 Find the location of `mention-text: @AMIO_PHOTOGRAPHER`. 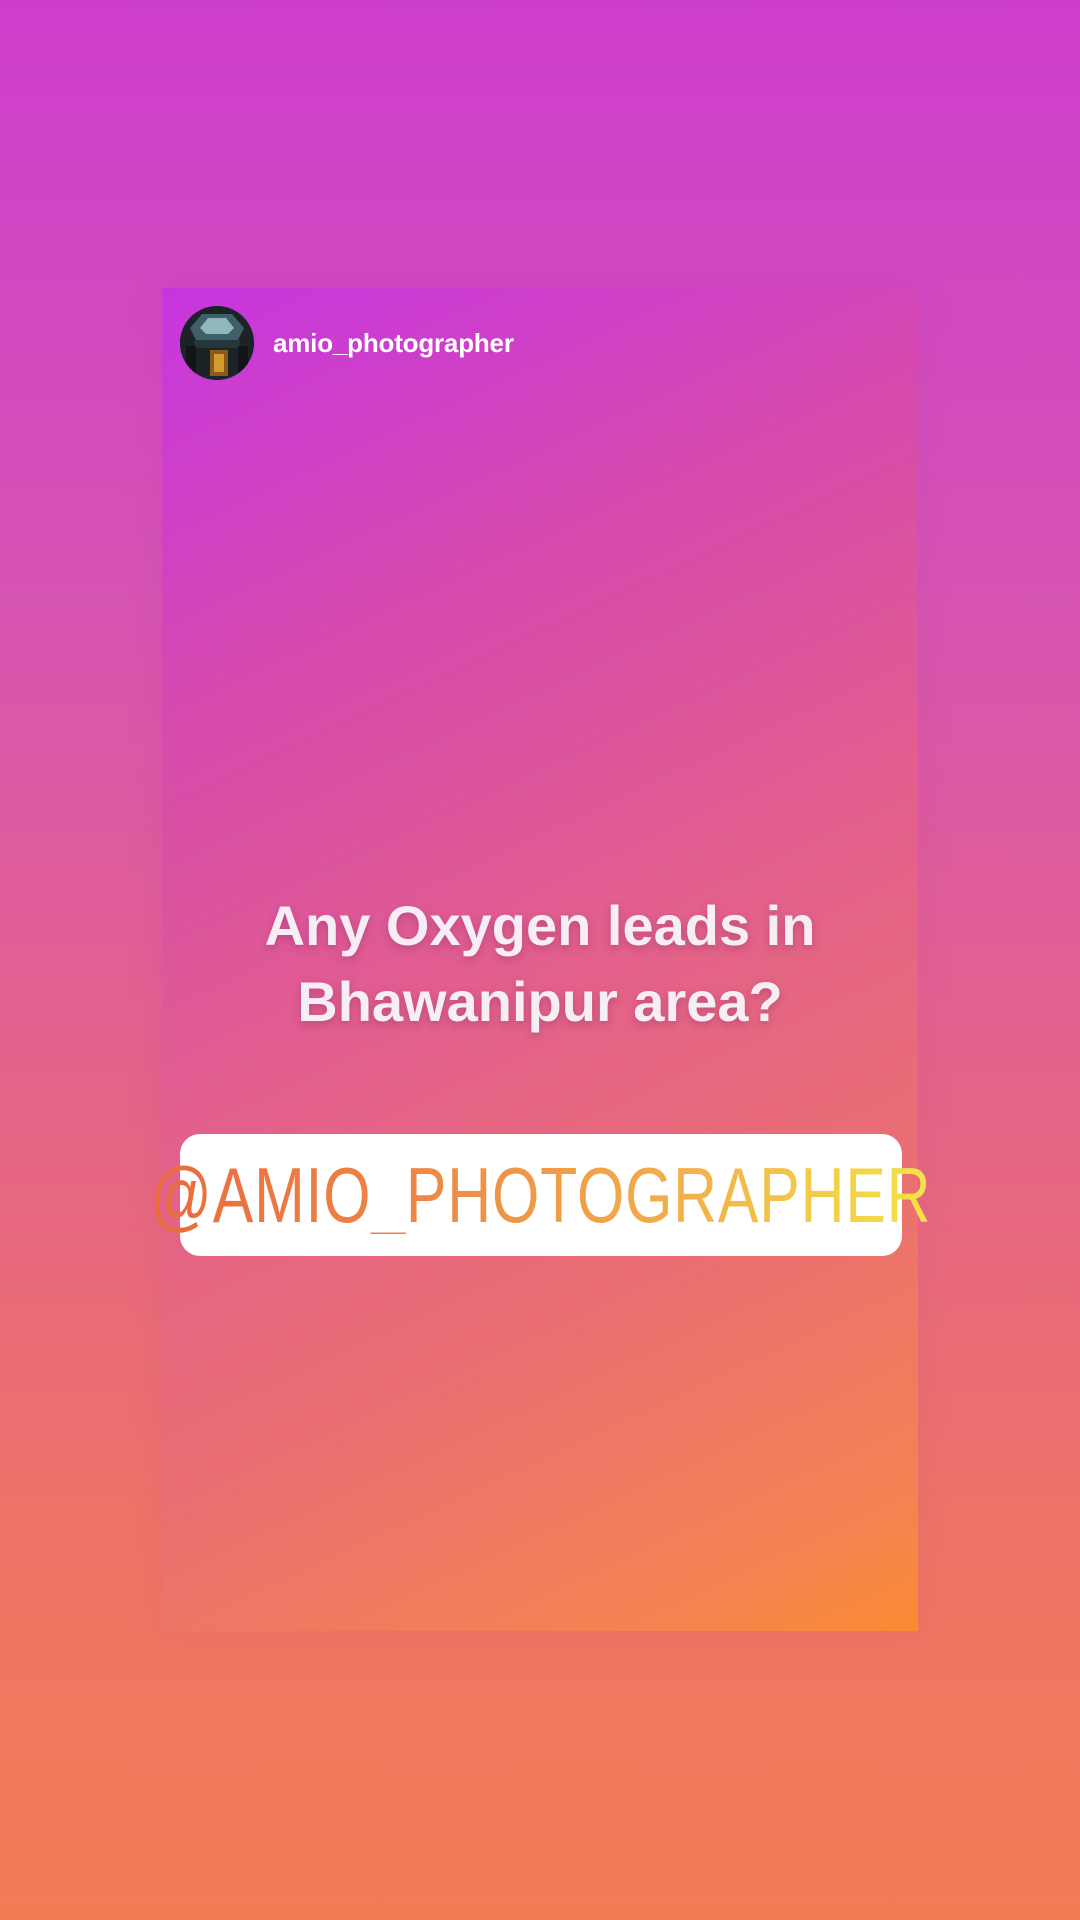

mention-text: @AMIO_PHOTOGRAPHER is located at coordinates (541, 1195).